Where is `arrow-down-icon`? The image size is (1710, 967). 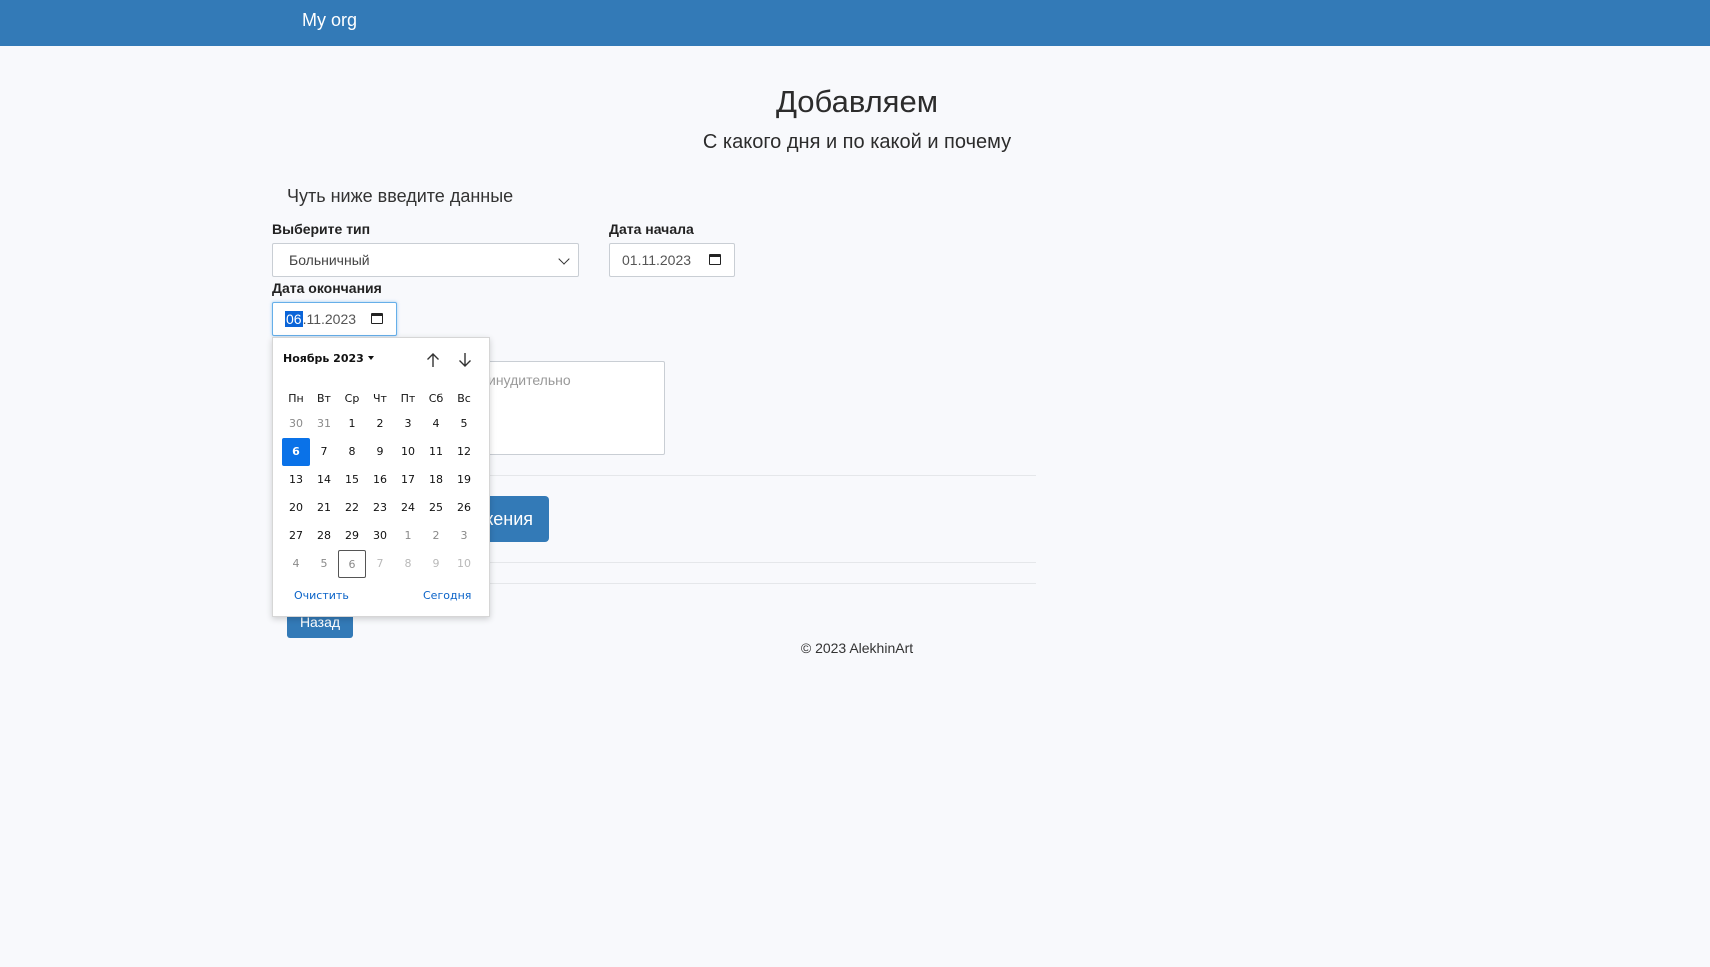
arrow-down-icon is located at coordinates (465, 360).